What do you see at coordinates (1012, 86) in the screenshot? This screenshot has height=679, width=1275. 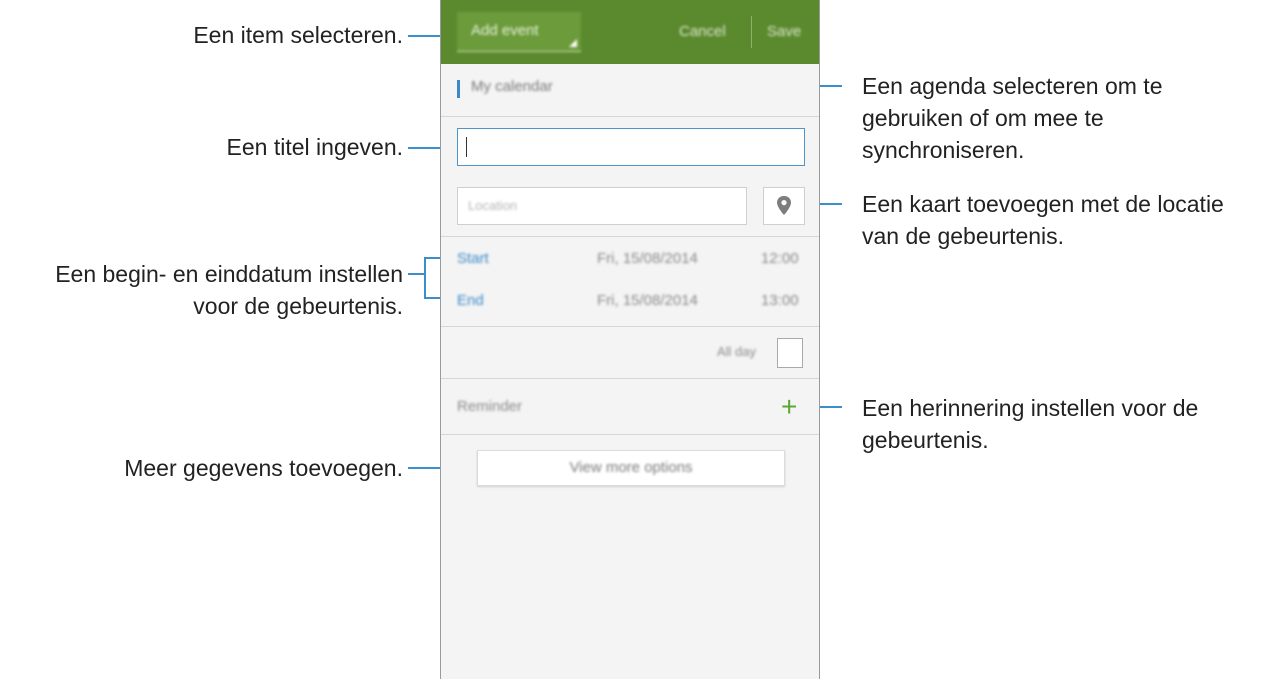 I see `annotation-select-calendar-line1: Een agenda selecteren om te` at bounding box center [1012, 86].